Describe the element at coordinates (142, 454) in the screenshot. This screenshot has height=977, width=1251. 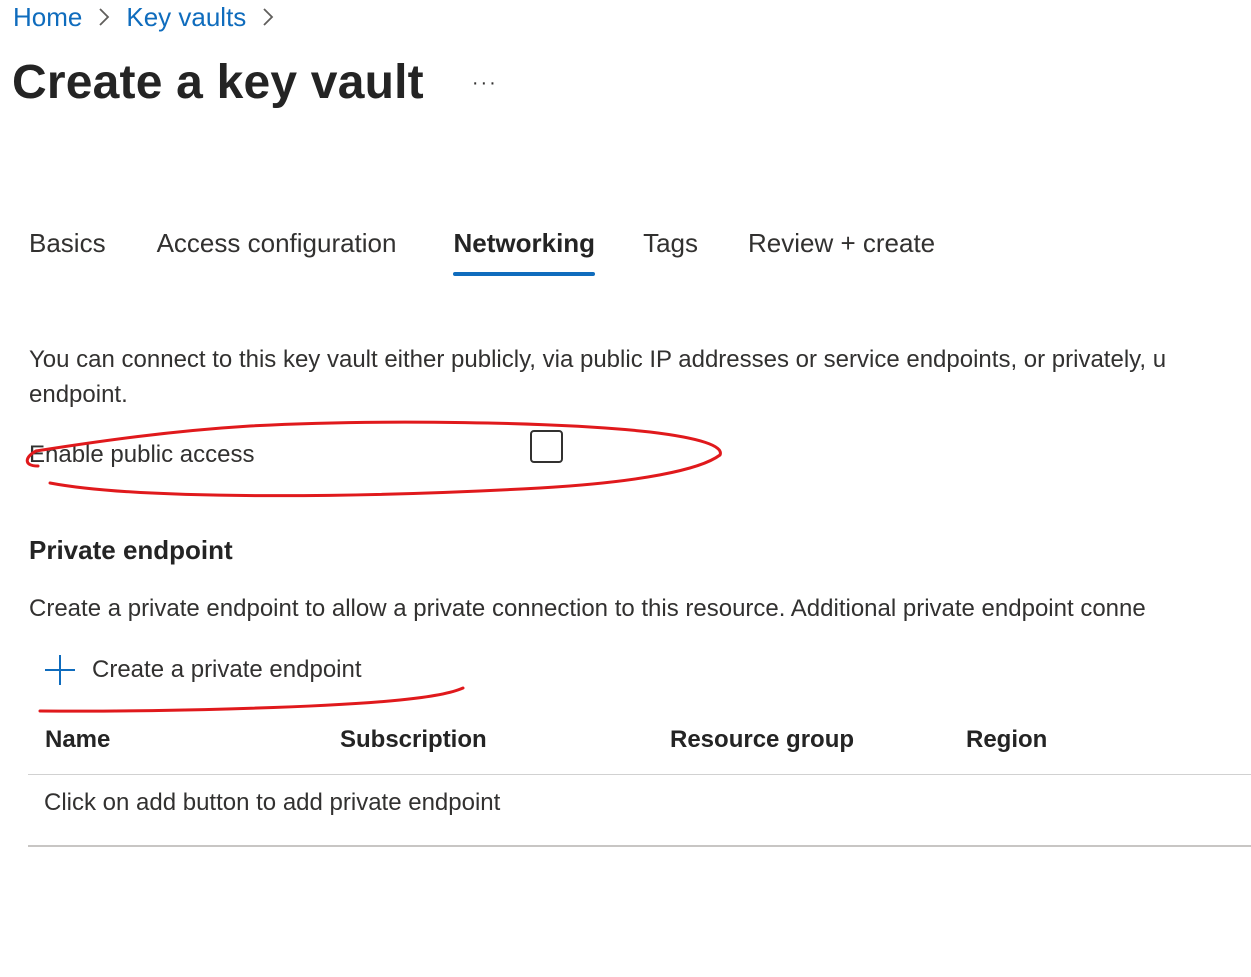
I see `public-access-label: Enable public access` at that location.